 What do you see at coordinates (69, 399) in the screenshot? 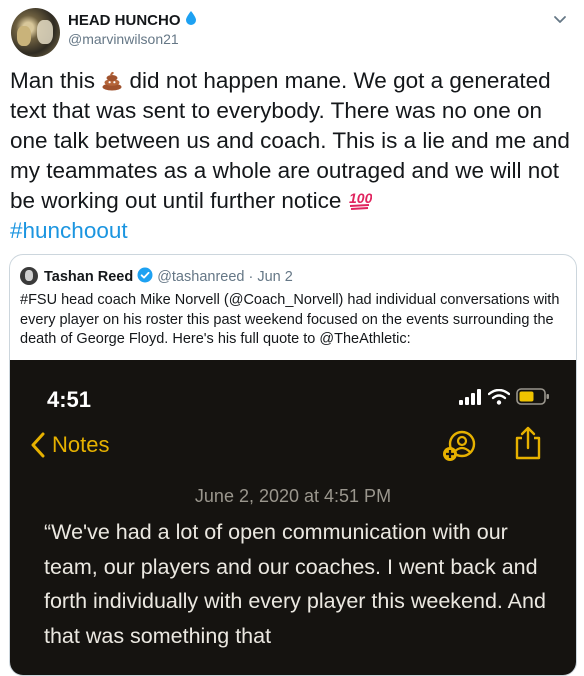
I see `status-time: 4:51` at bounding box center [69, 399].